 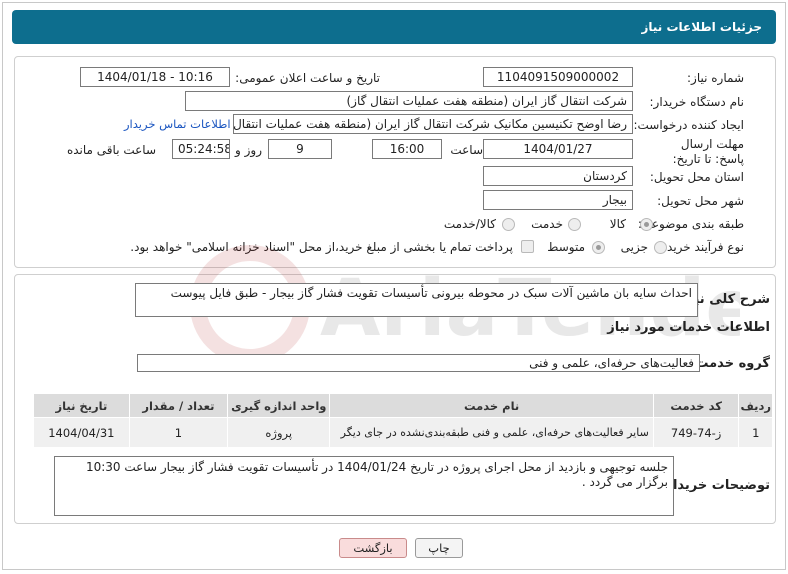 I want to click on buyer-contact-link: اطلاعات تماس خریدار, so click(x=177, y=124).